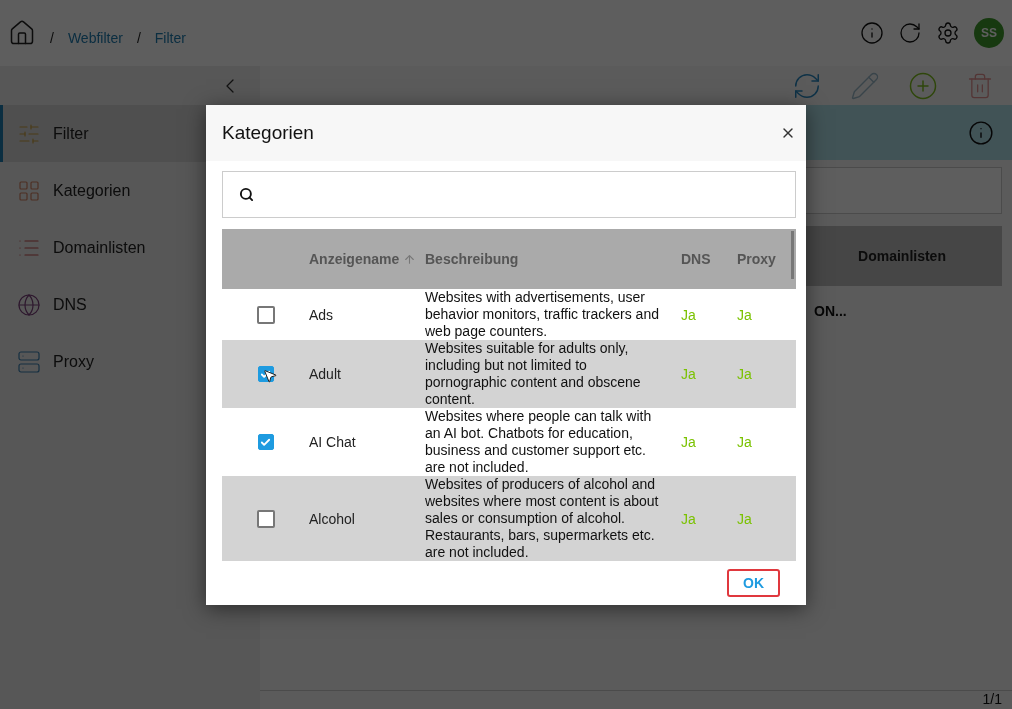 The image size is (1012, 709). I want to click on column-header: Anzeigename, so click(367, 259).